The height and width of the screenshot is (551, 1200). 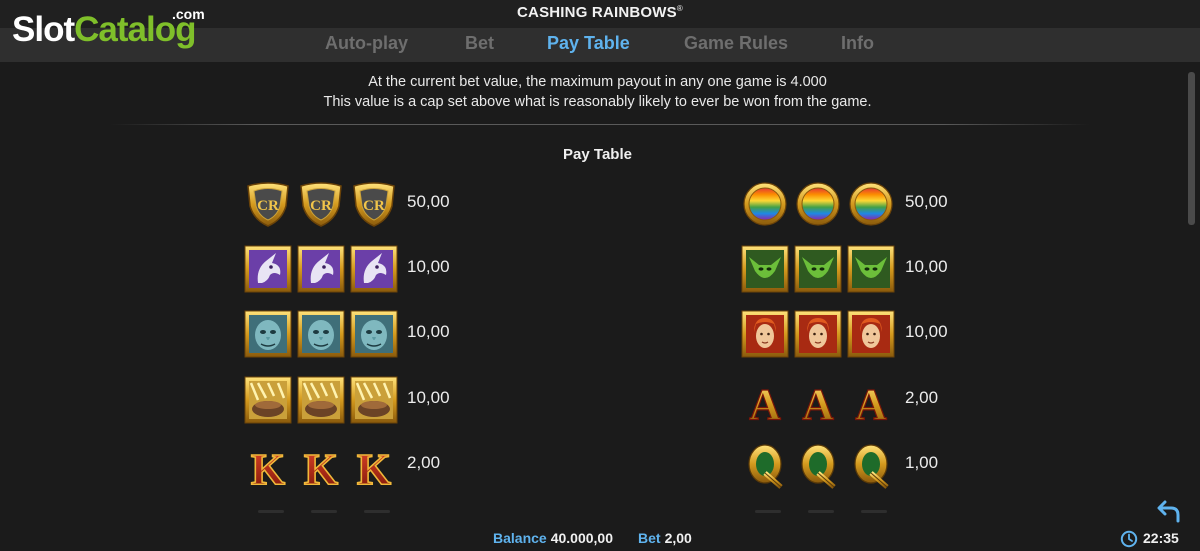 What do you see at coordinates (736, 43) in the screenshot?
I see `tab-game-rules: Game Rules` at bounding box center [736, 43].